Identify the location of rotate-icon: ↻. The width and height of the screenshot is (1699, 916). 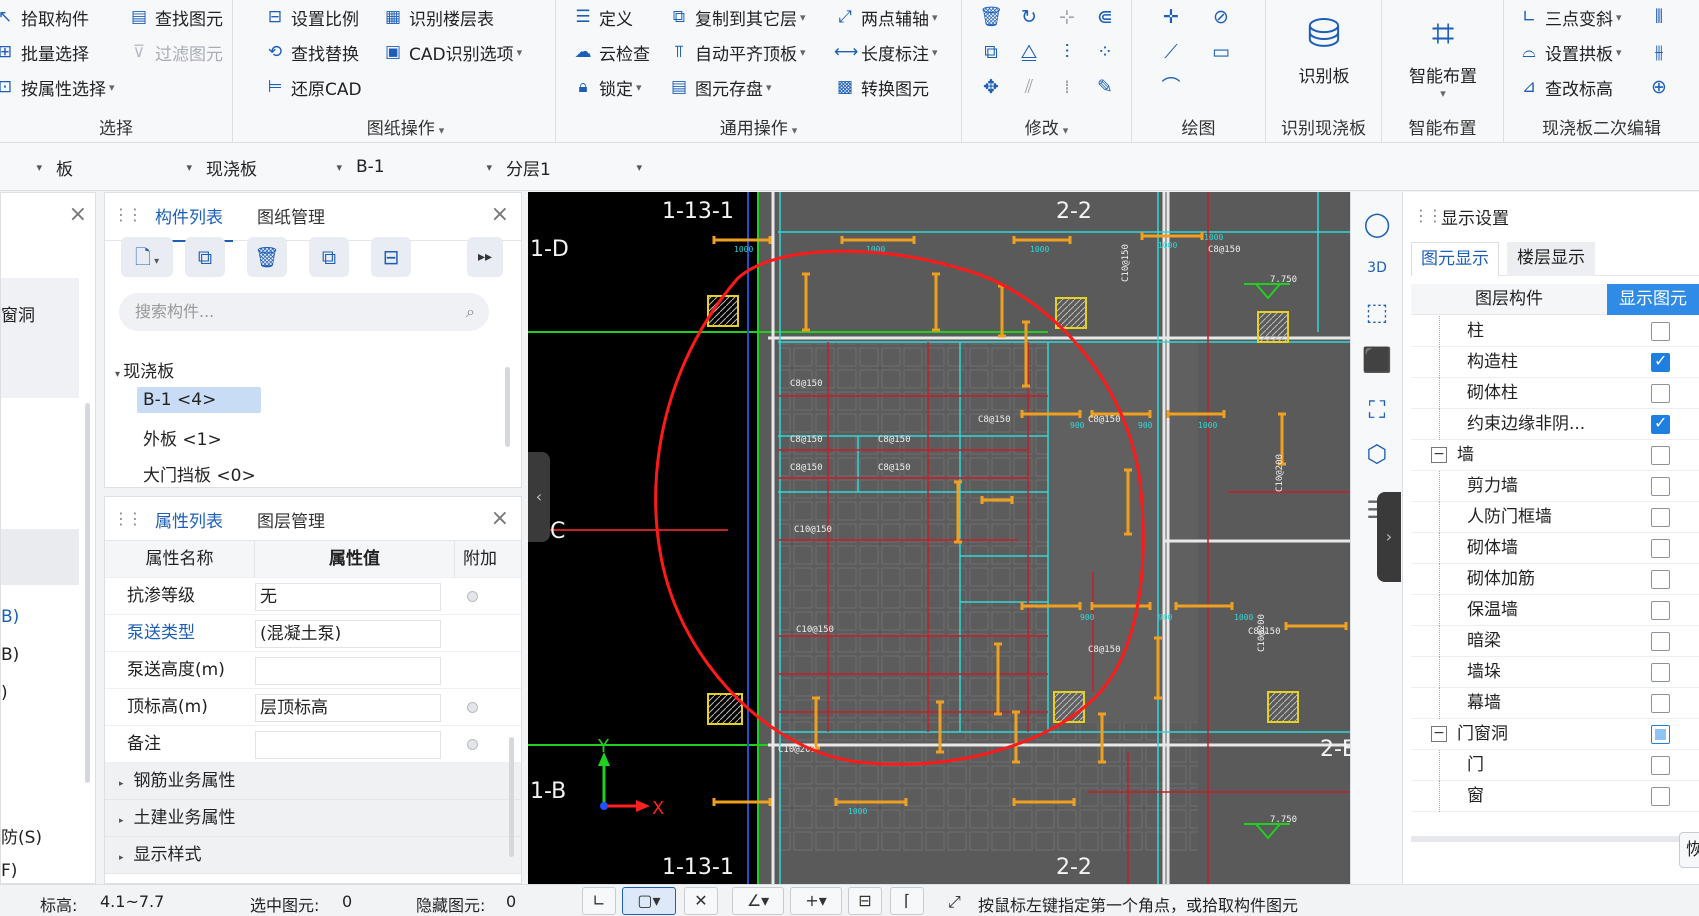
(1029, 17).